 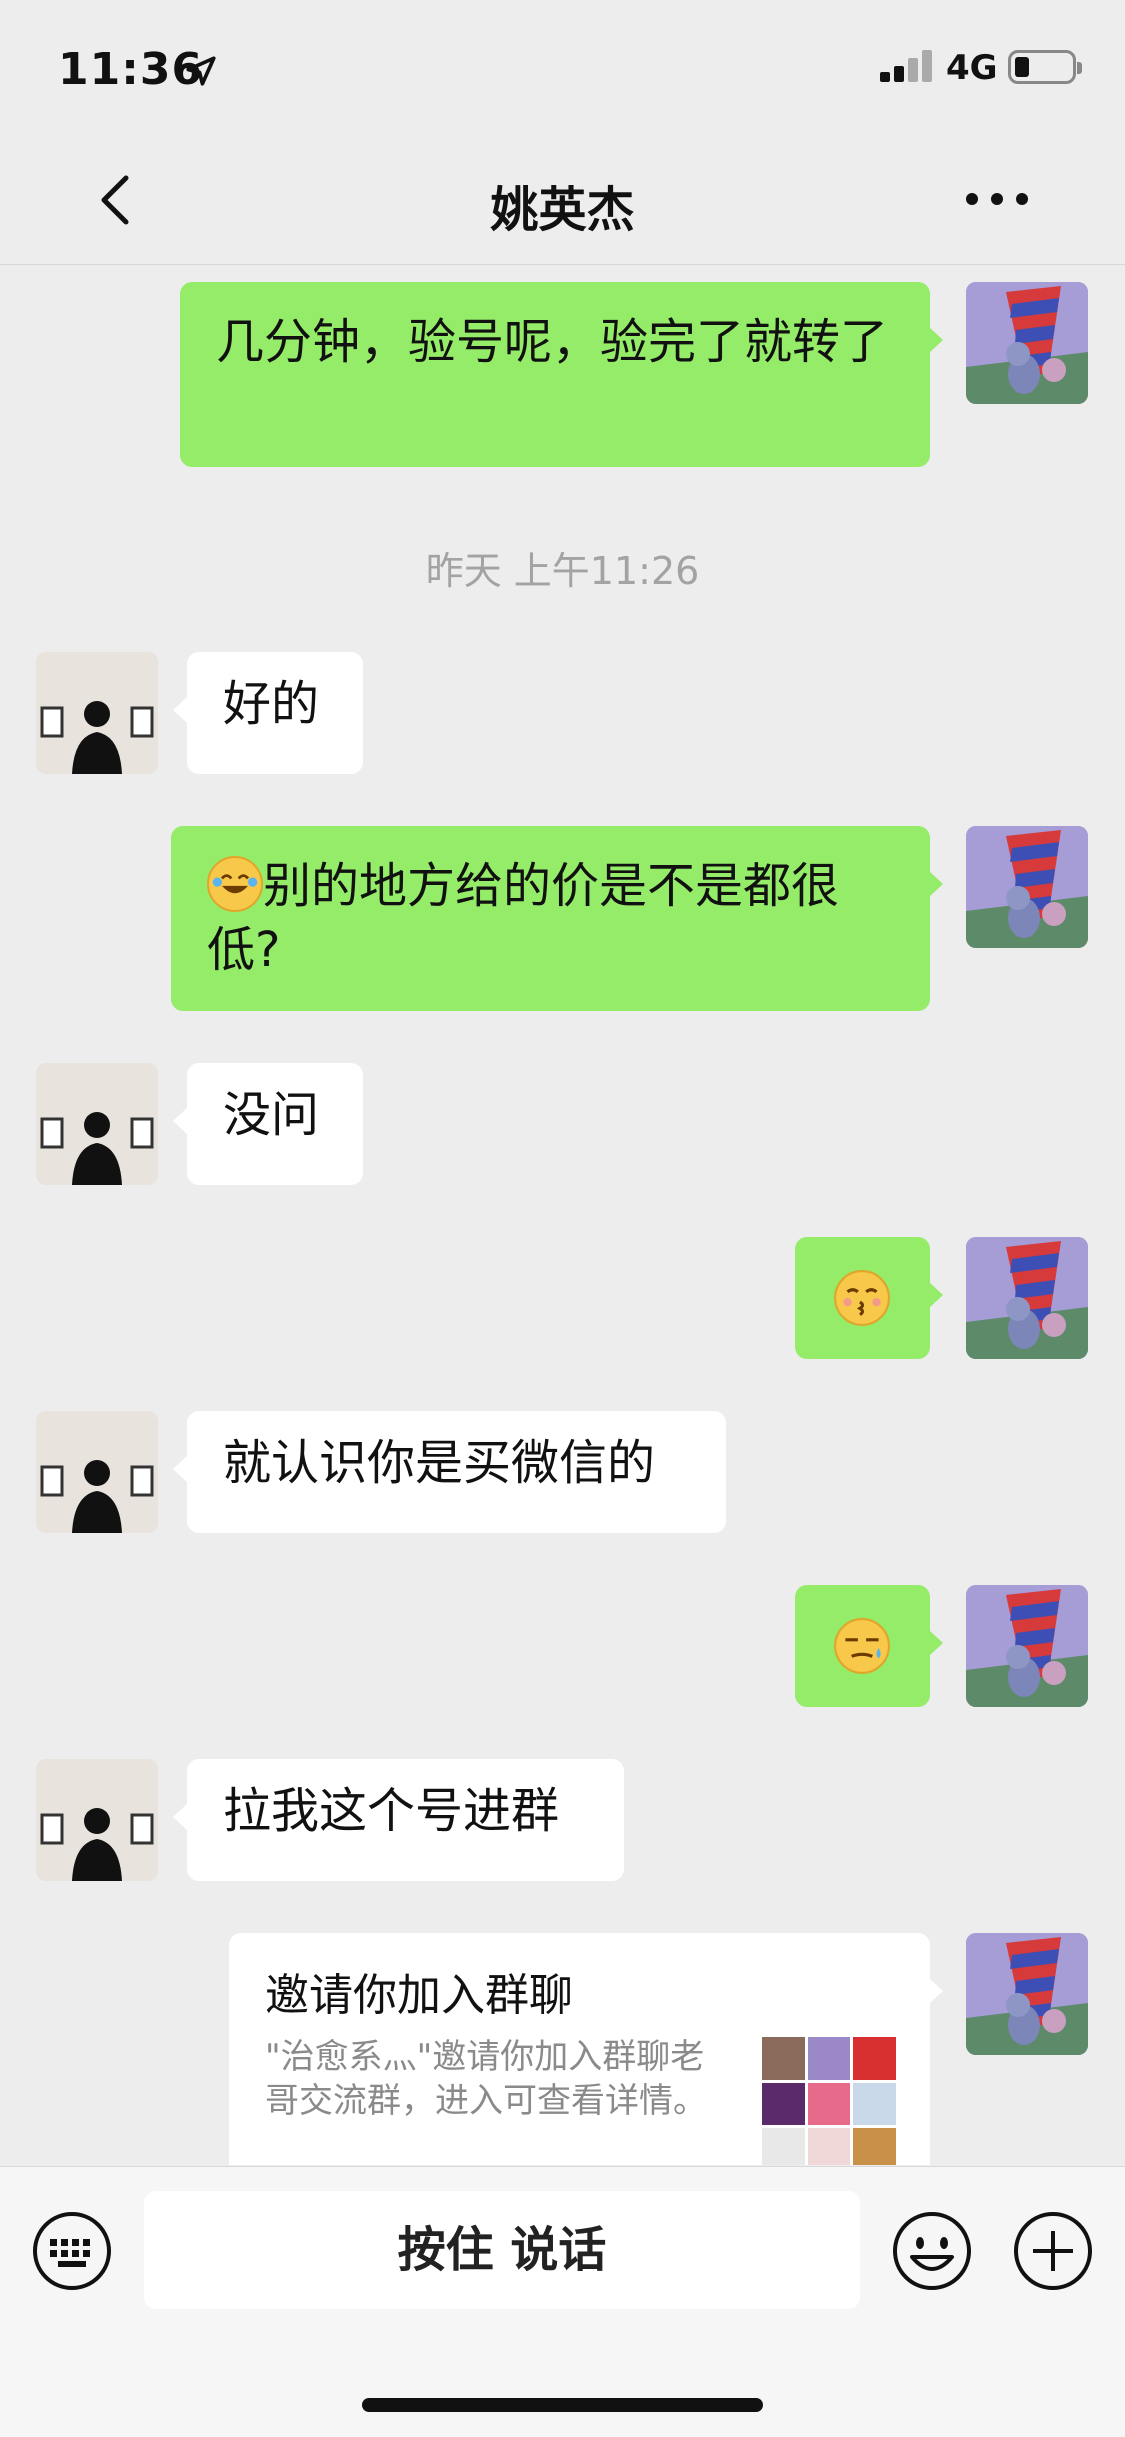 I want to click on message-bubble-received: 没问, so click(x=275, y=1124).